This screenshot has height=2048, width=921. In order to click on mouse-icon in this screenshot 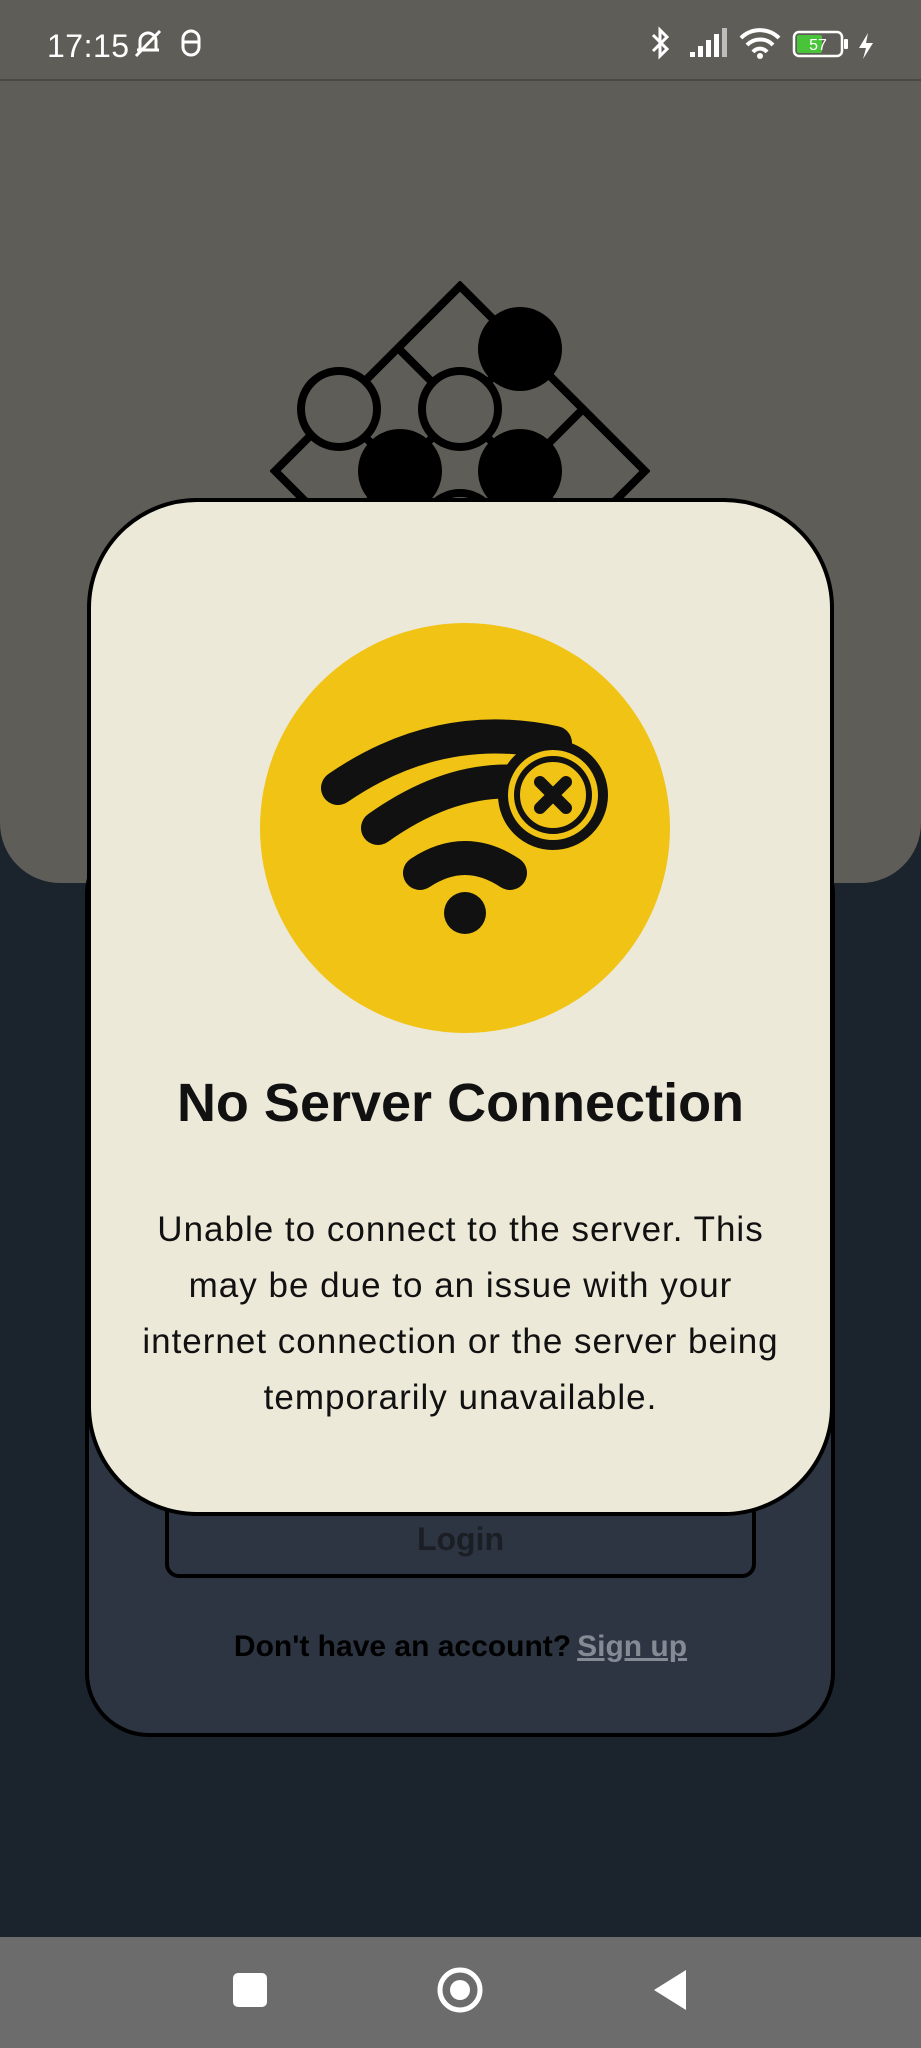, I will do `click(191, 45)`.